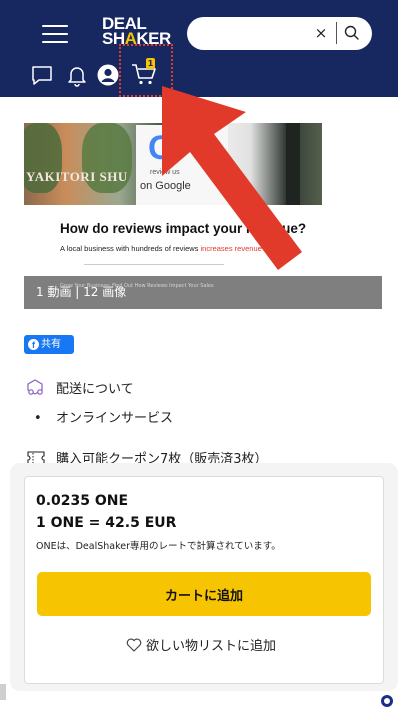  Describe the element at coordinates (35, 387) in the screenshot. I see `delivery-truck-icon` at that location.